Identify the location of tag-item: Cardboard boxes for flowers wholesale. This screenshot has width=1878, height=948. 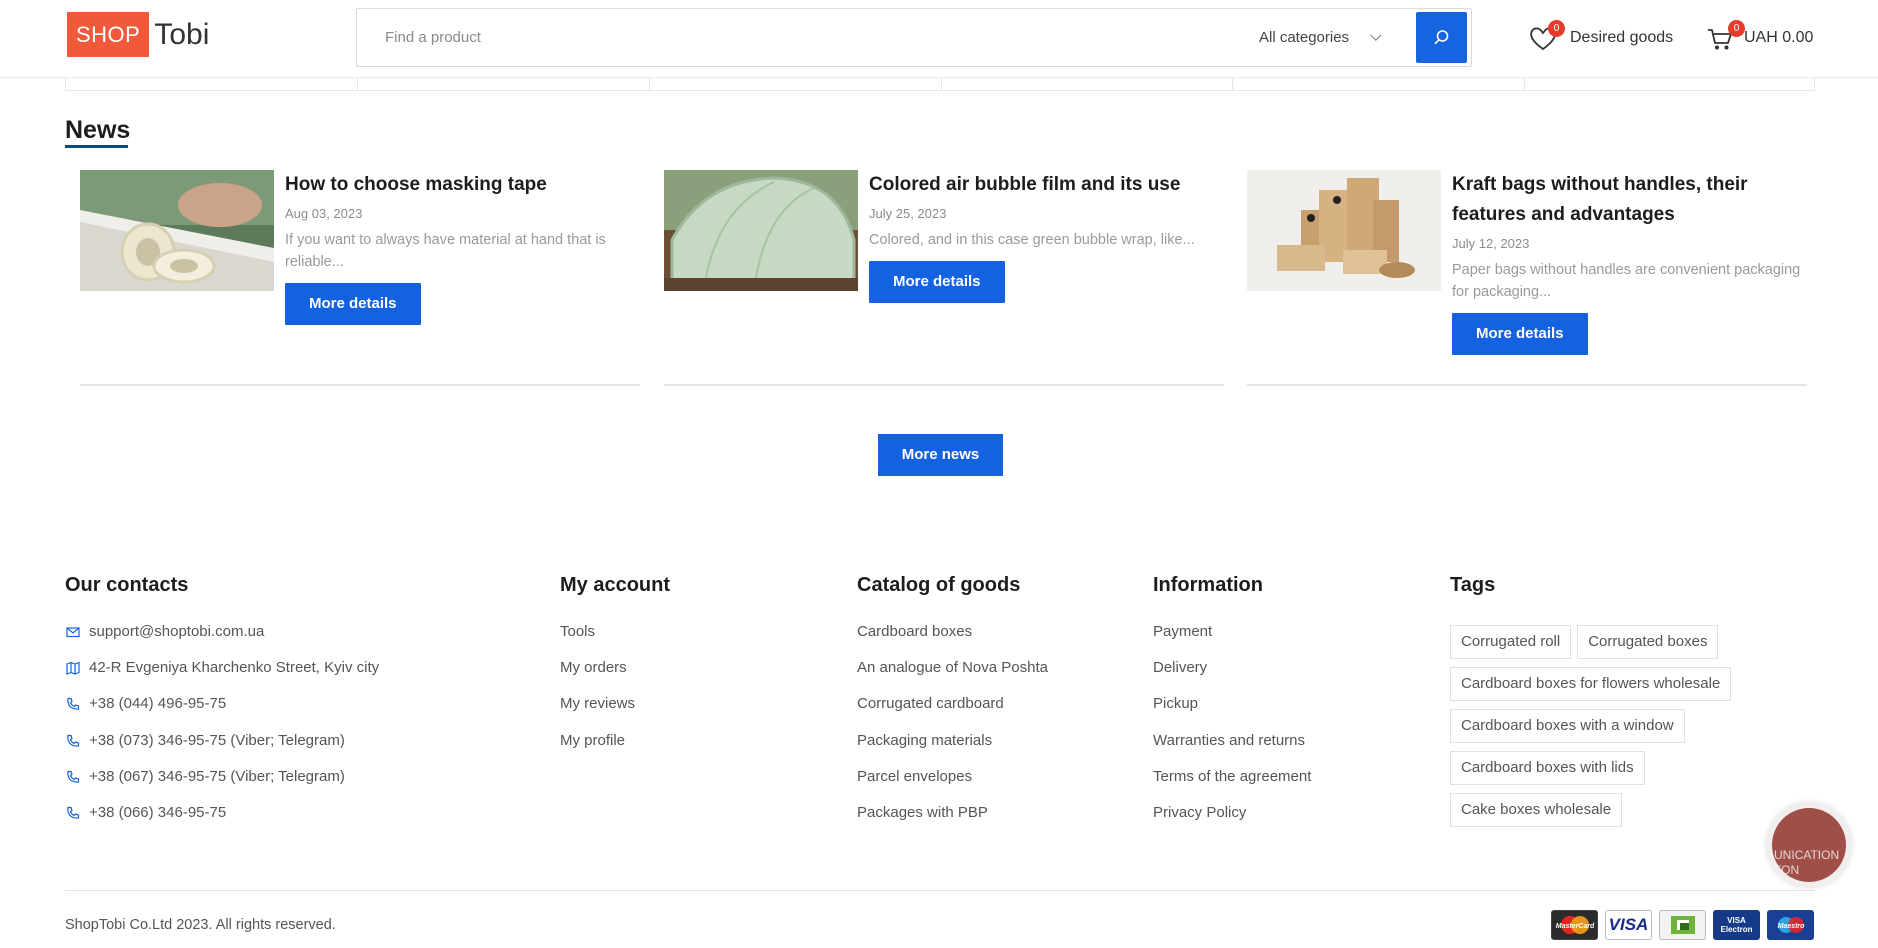
(1591, 684).